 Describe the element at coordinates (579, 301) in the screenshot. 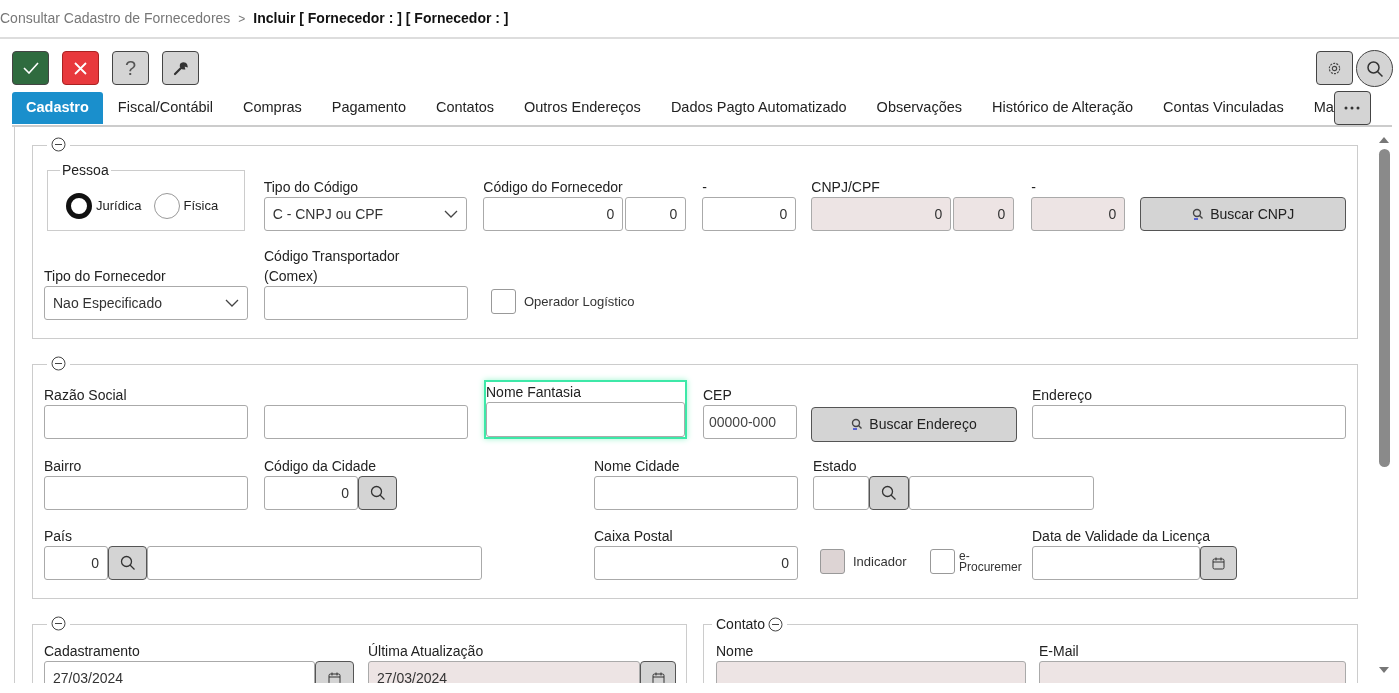

I see `checkbox-label: Operador Logístico` at that location.